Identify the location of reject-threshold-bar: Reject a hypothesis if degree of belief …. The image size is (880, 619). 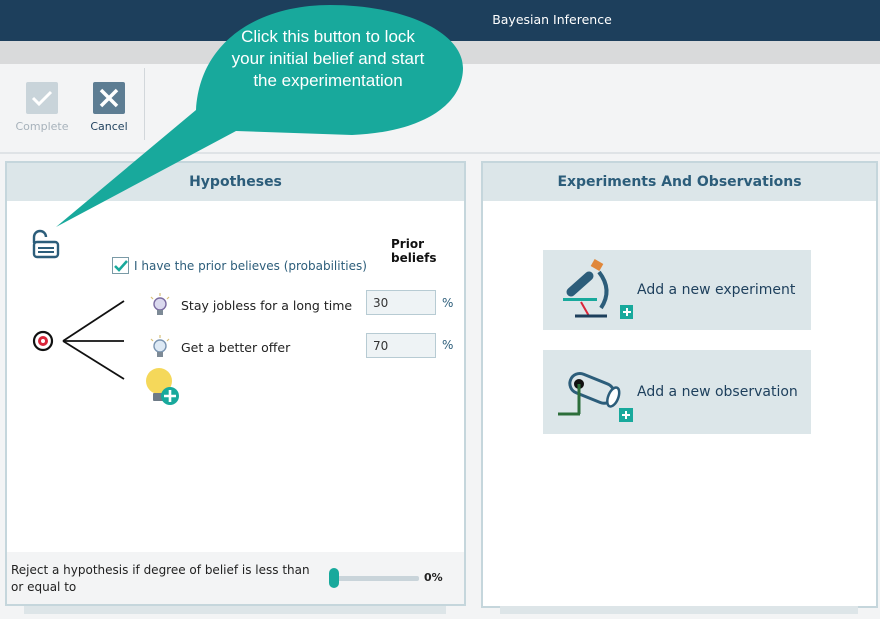
(235, 578).